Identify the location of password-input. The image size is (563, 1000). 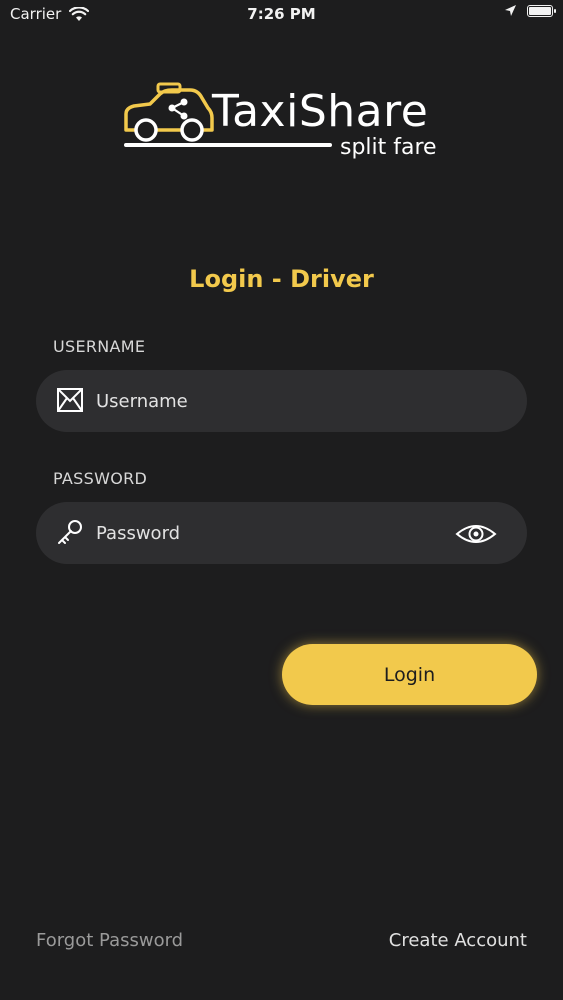
(286, 533).